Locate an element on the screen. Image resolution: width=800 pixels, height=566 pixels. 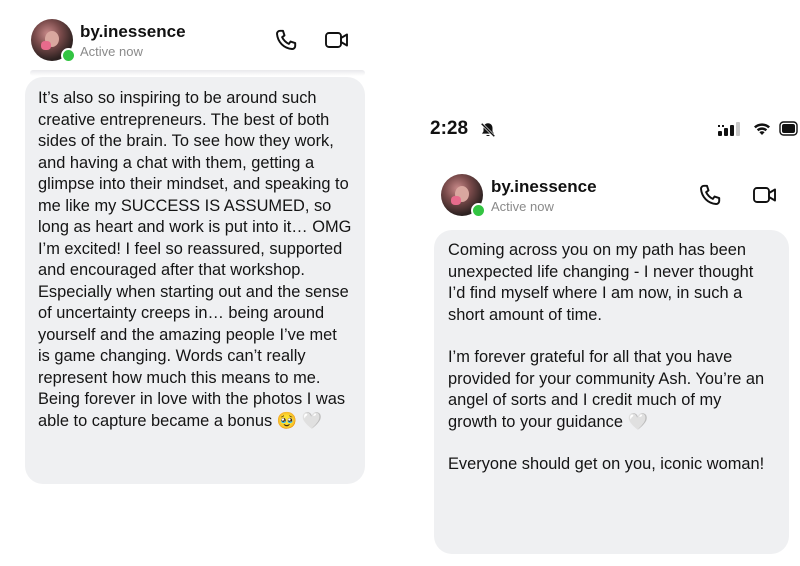
bell-slash-icon is located at coordinates (488, 130).